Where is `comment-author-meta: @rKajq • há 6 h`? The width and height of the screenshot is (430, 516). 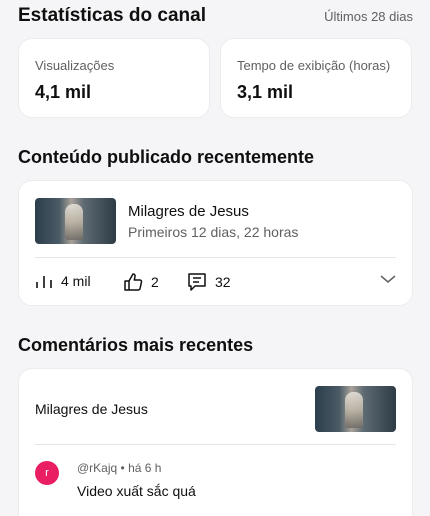
comment-author-meta: @rKajq • há 6 h is located at coordinates (119, 468).